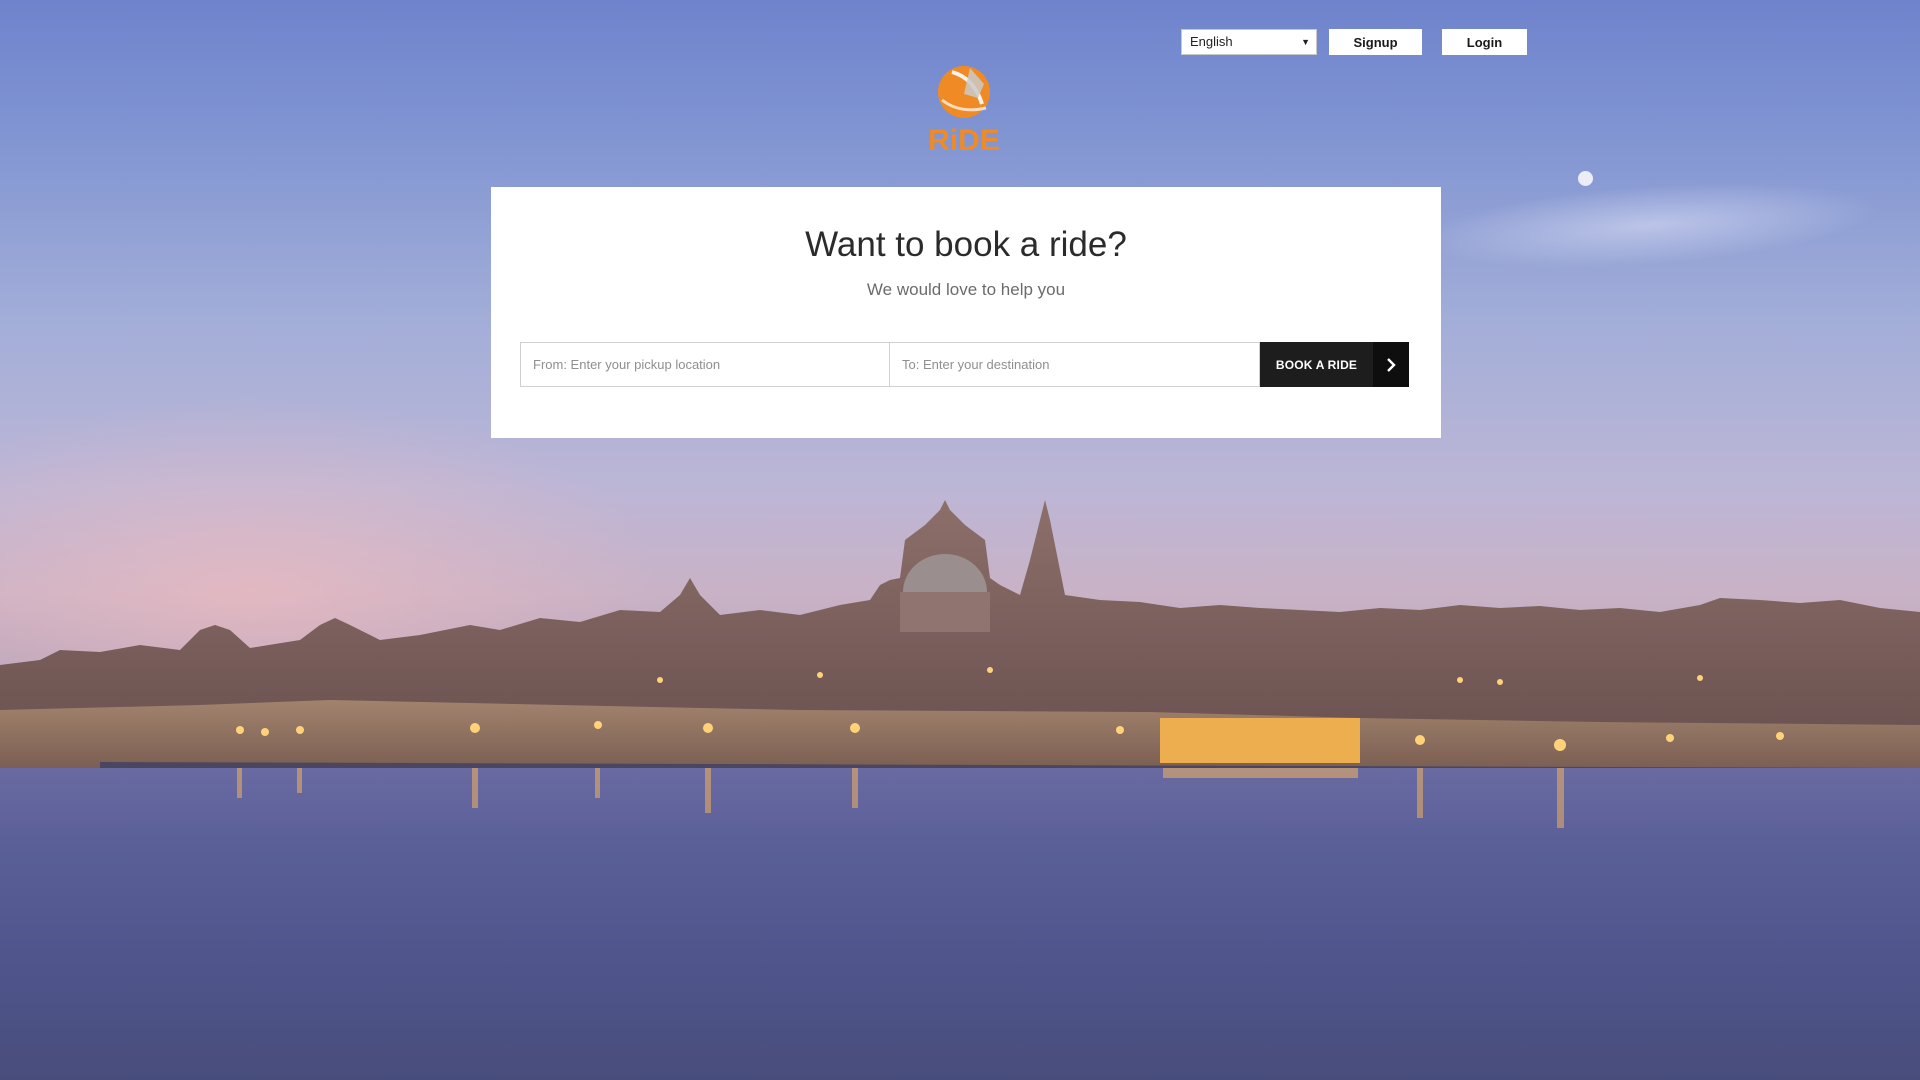 The image size is (1920, 1080). I want to click on booking-form: BOOK A RIDE, so click(964, 364).